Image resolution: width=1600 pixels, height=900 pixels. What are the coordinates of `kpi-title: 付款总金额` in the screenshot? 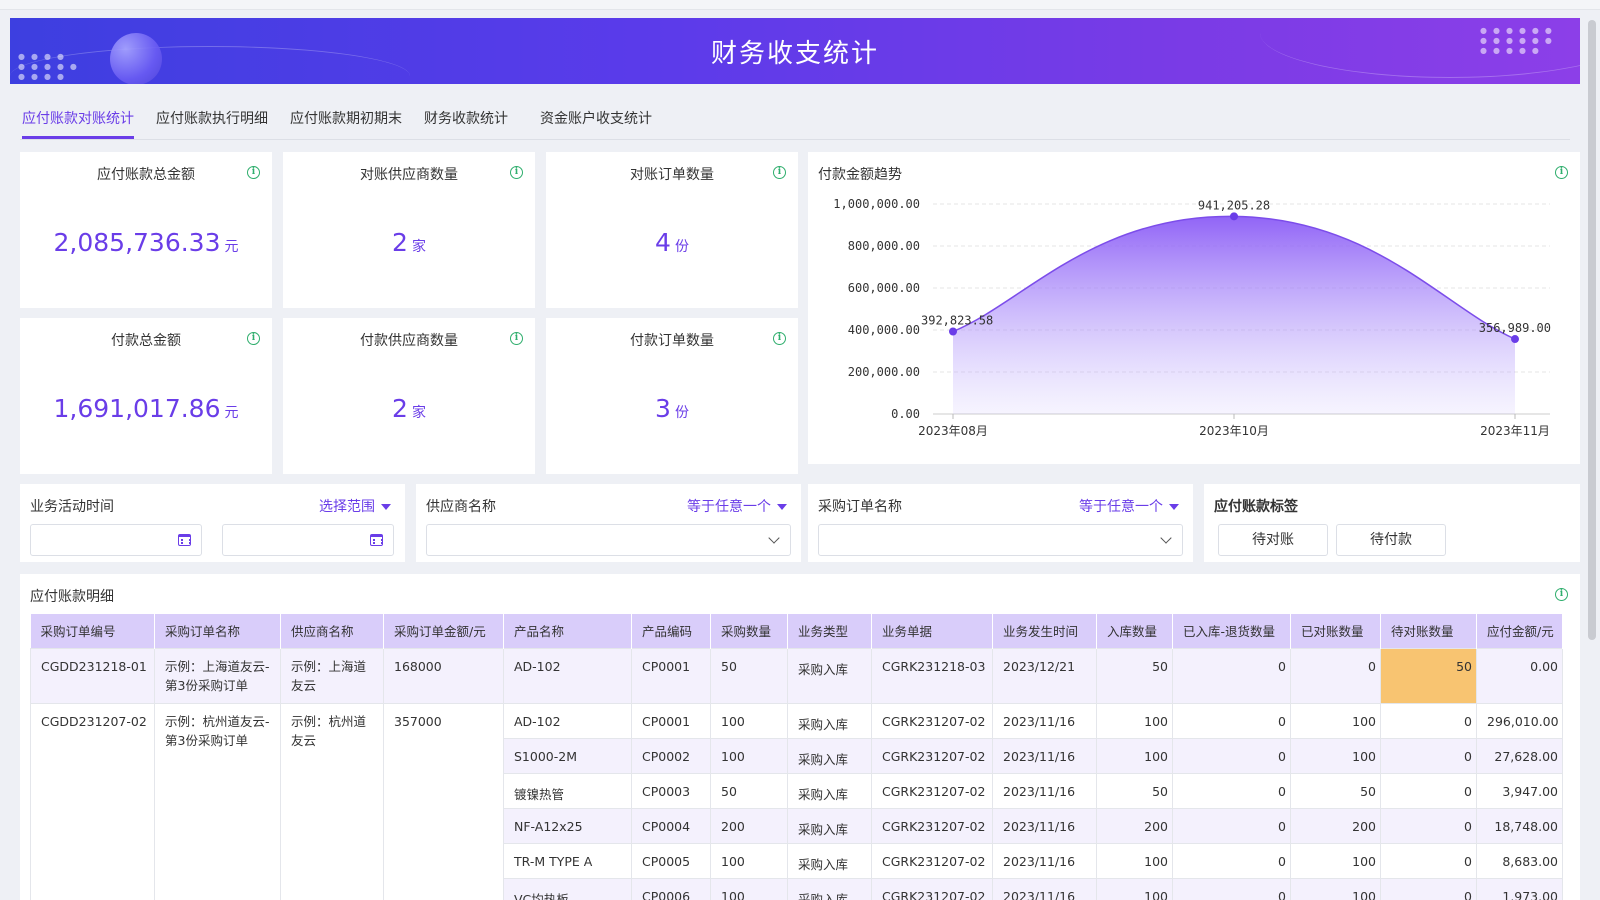 It's located at (146, 341).